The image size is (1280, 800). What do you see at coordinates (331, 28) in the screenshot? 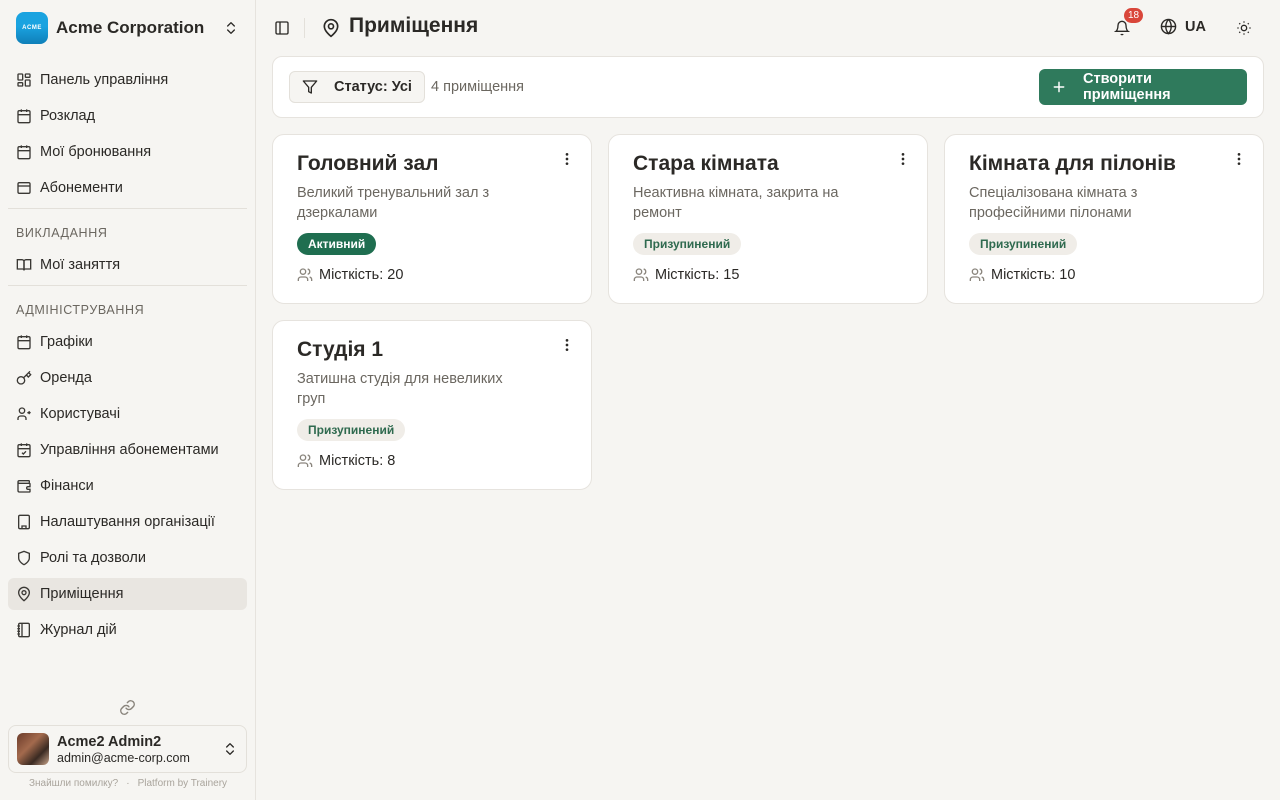
I see `map-pin-icon` at bounding box center [331, 28].